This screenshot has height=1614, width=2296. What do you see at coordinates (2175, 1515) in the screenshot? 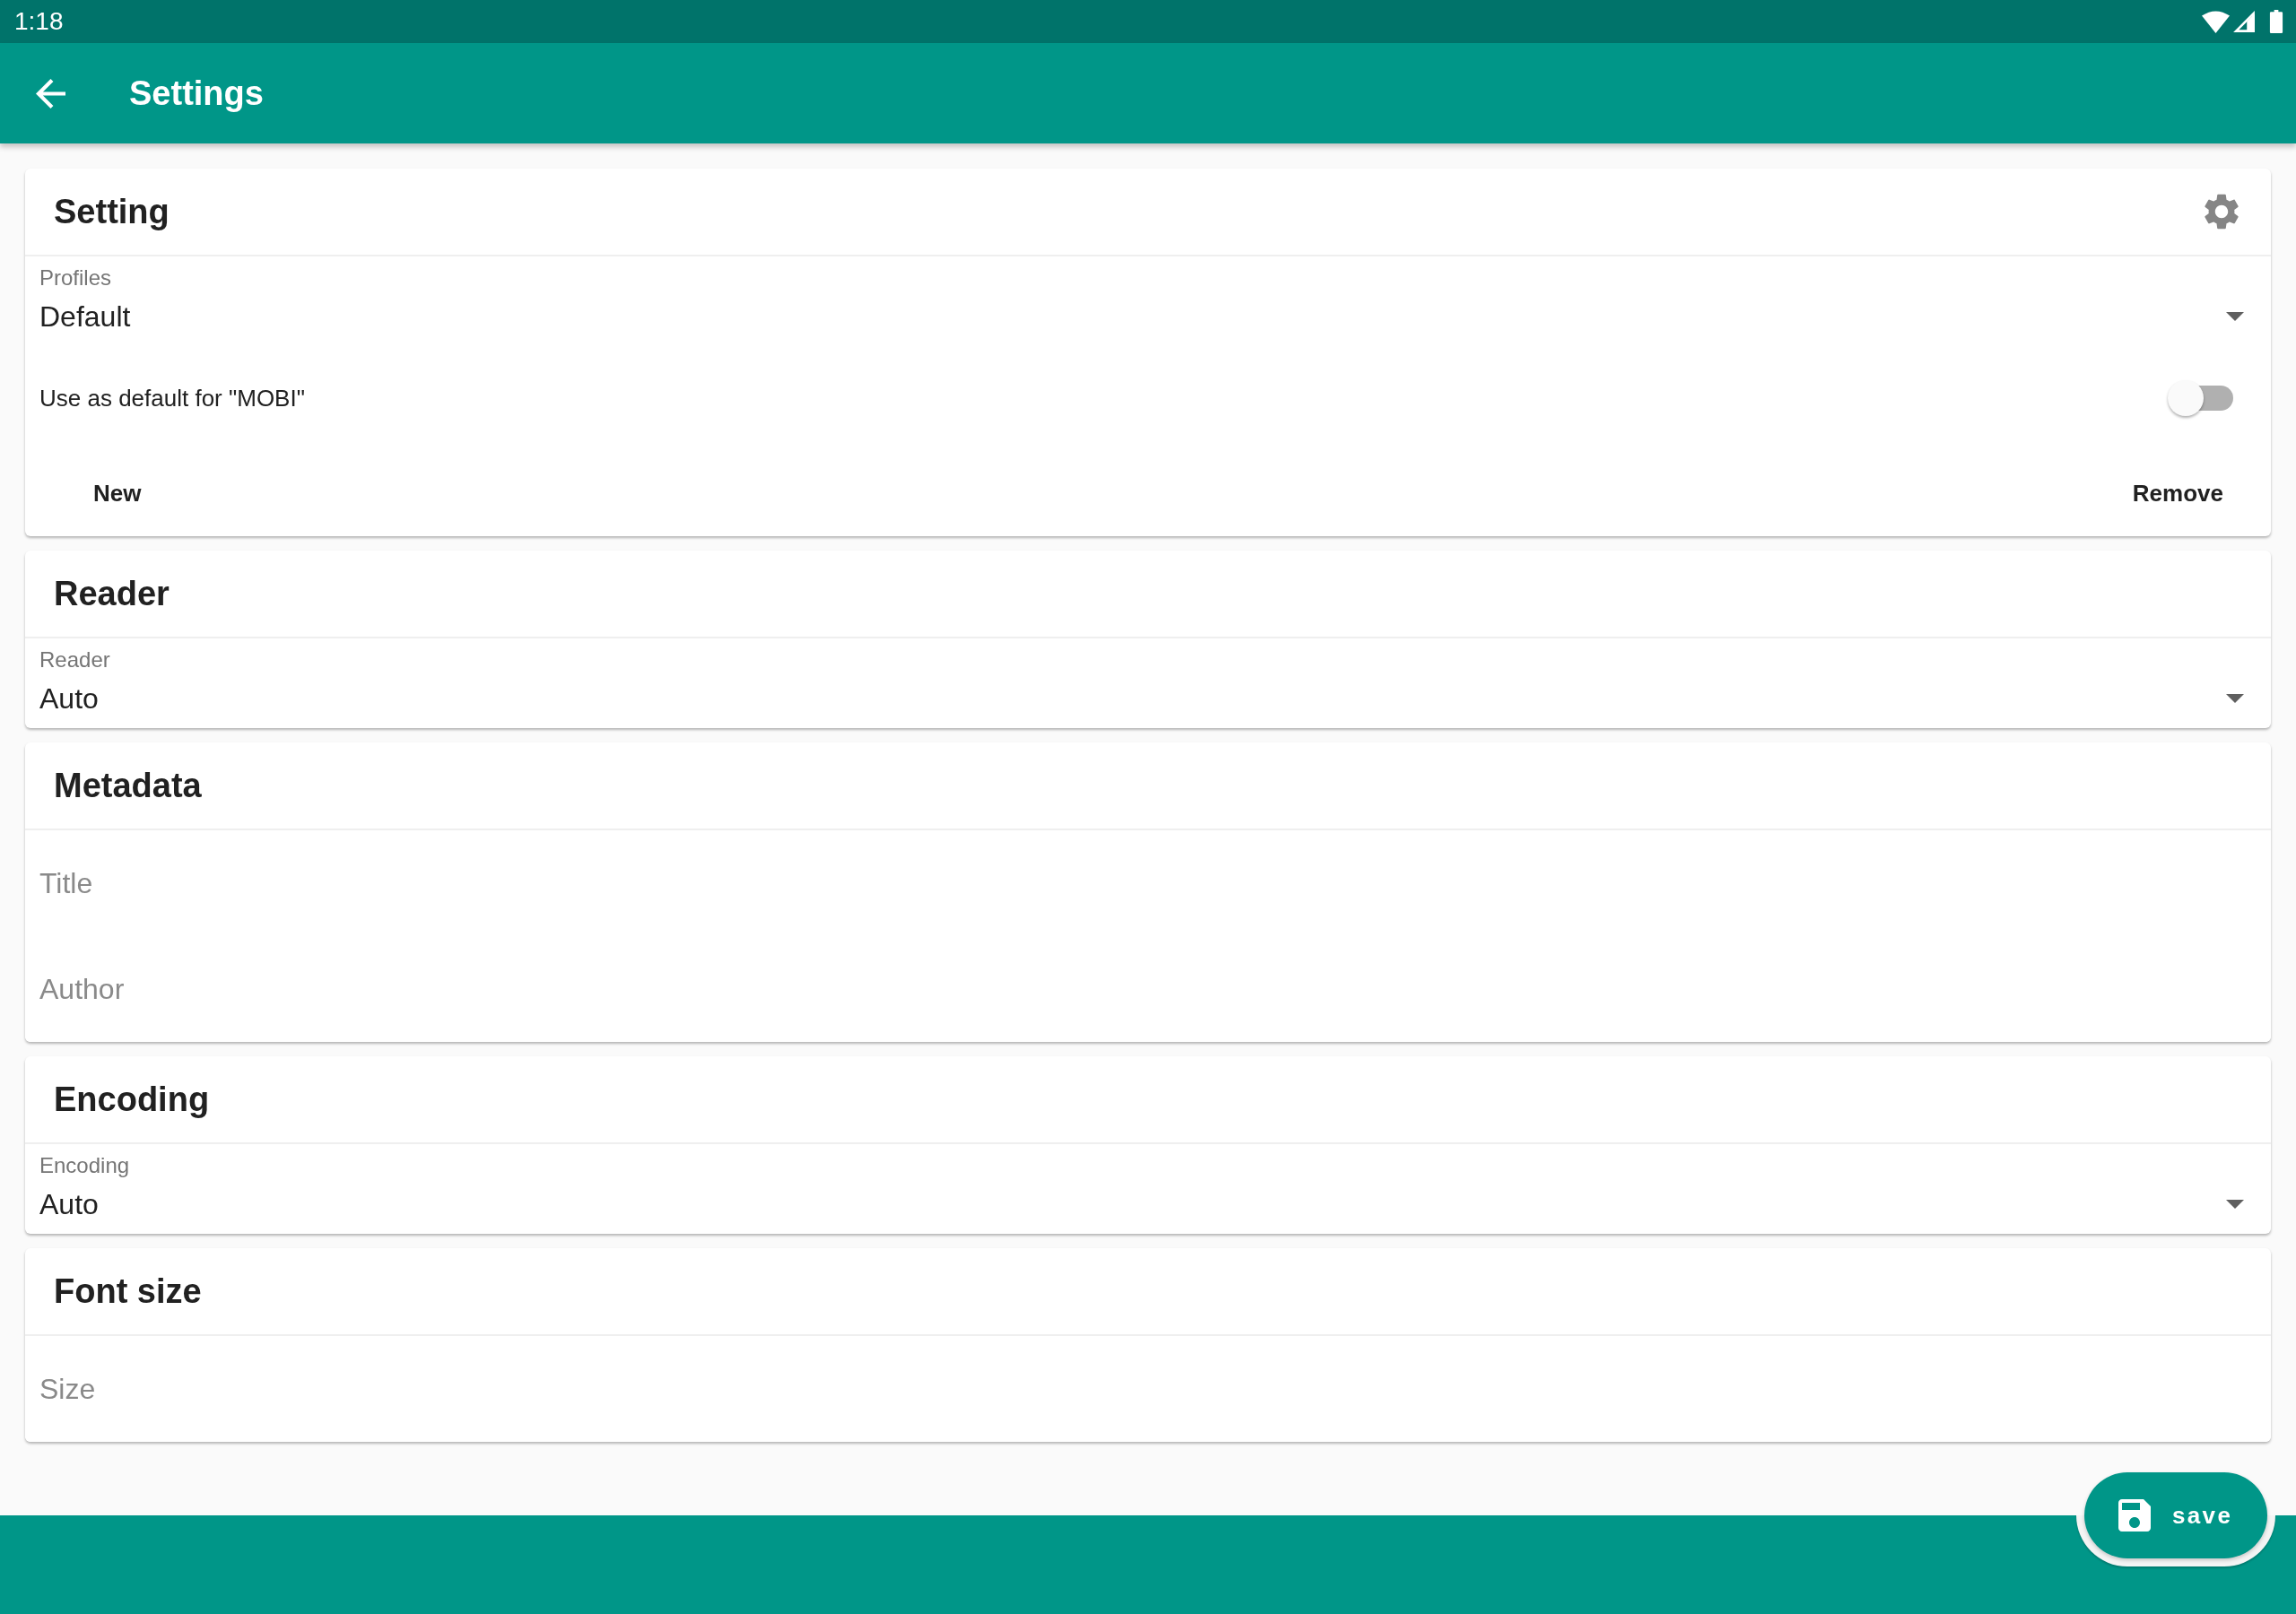
I see `save-button: save` at bounding box center [2175, 1515].